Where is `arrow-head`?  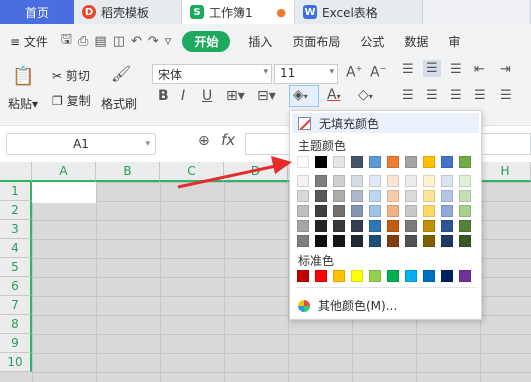 arrow-head is located at coordinates (281, 165).